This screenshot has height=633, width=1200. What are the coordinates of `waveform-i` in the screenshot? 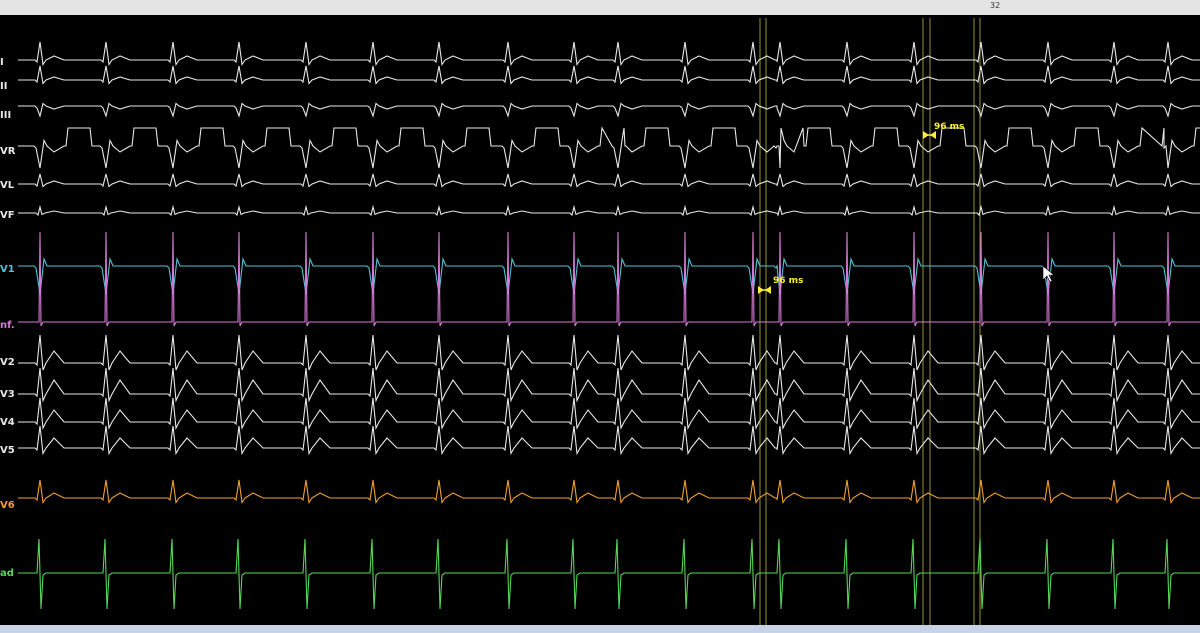 It's located at (609, 54).